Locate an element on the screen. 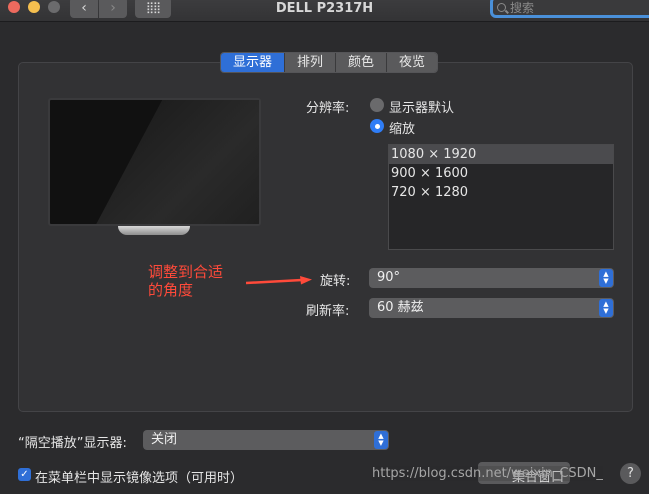  resolution-list: 1080 × 1920 900 × 1600 720 × 1280 is located at coordinates (501, 197).